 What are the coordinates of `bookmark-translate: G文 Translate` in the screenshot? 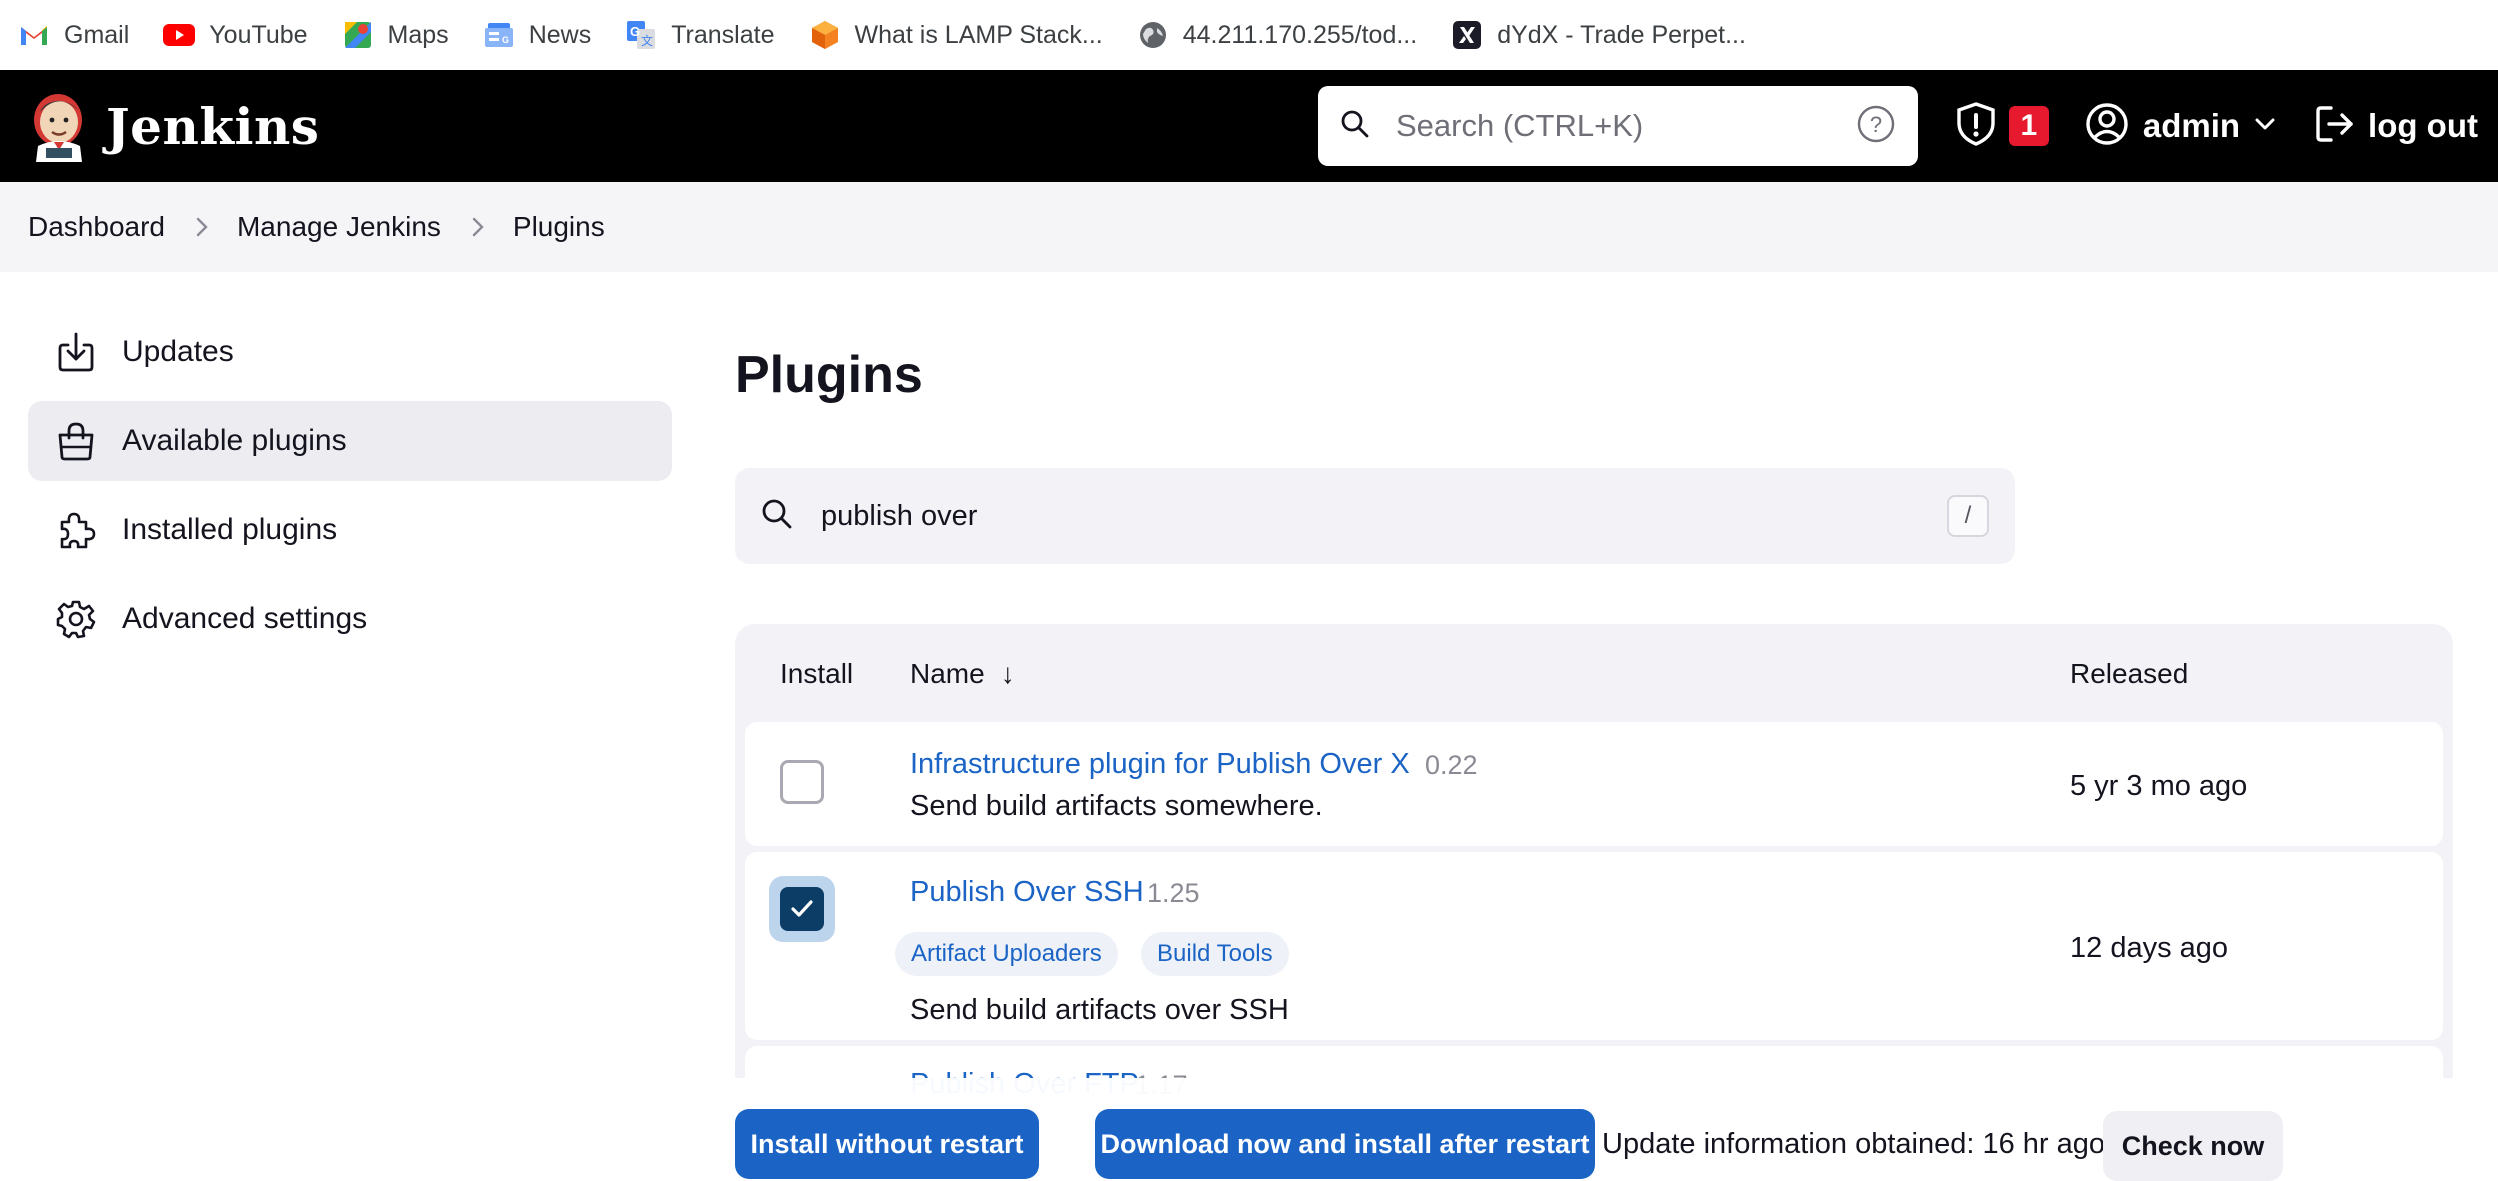 It's located at (700, 35).